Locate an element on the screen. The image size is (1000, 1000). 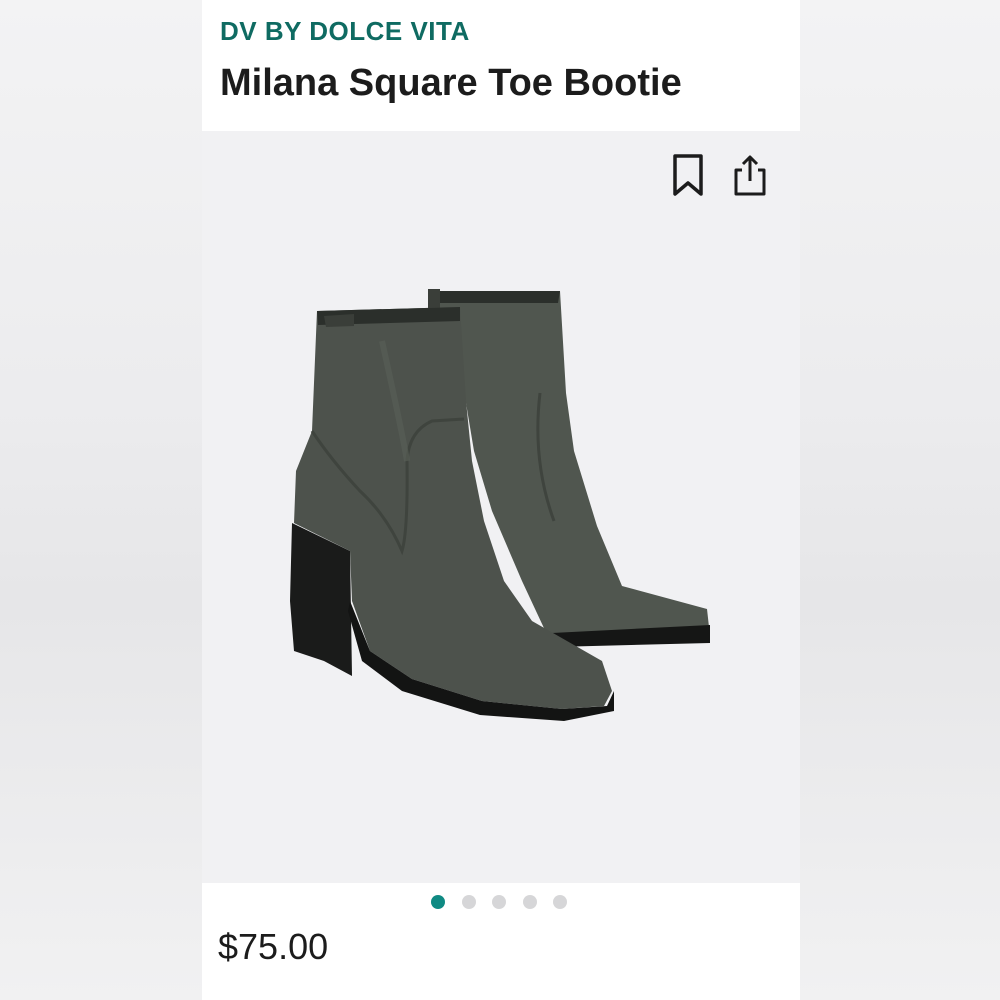
product-price: $75.00 is located at coordinates (273, 946).